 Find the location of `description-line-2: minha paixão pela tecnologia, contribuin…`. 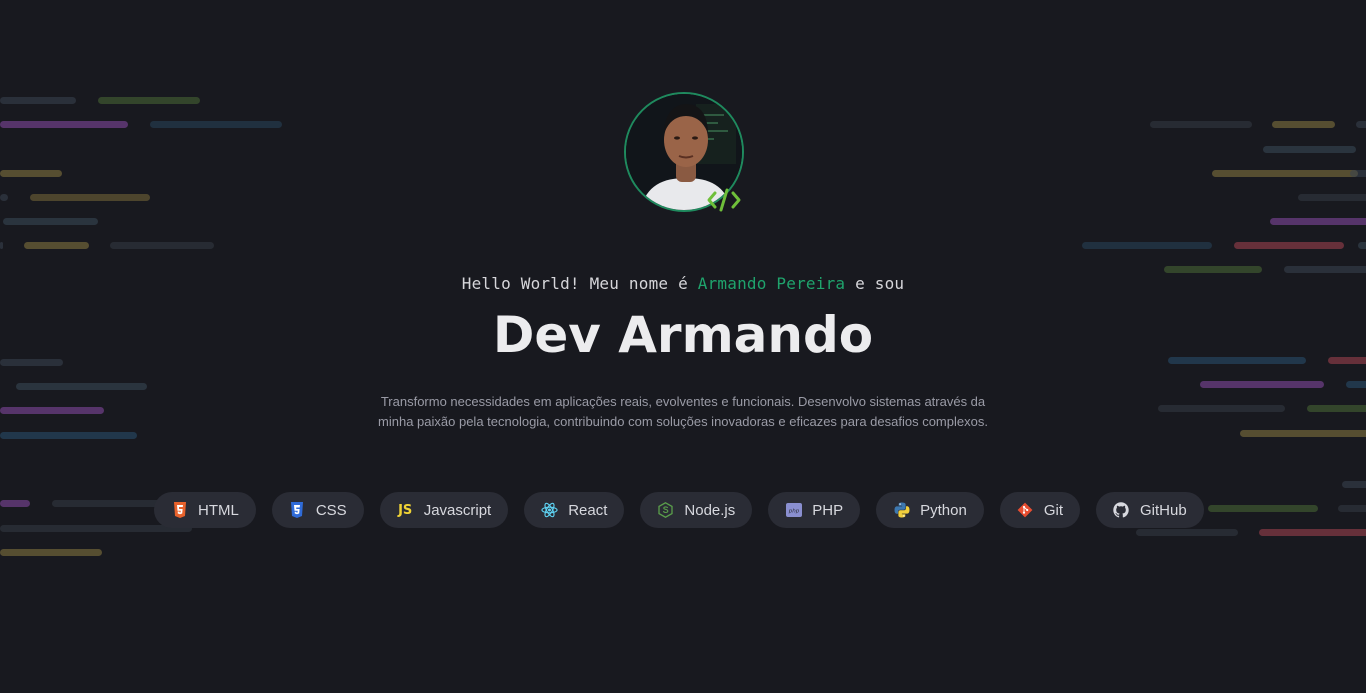

description-line-2: minha paixão pela tecnologia, contribuin… is located at coordinates (683, 421).